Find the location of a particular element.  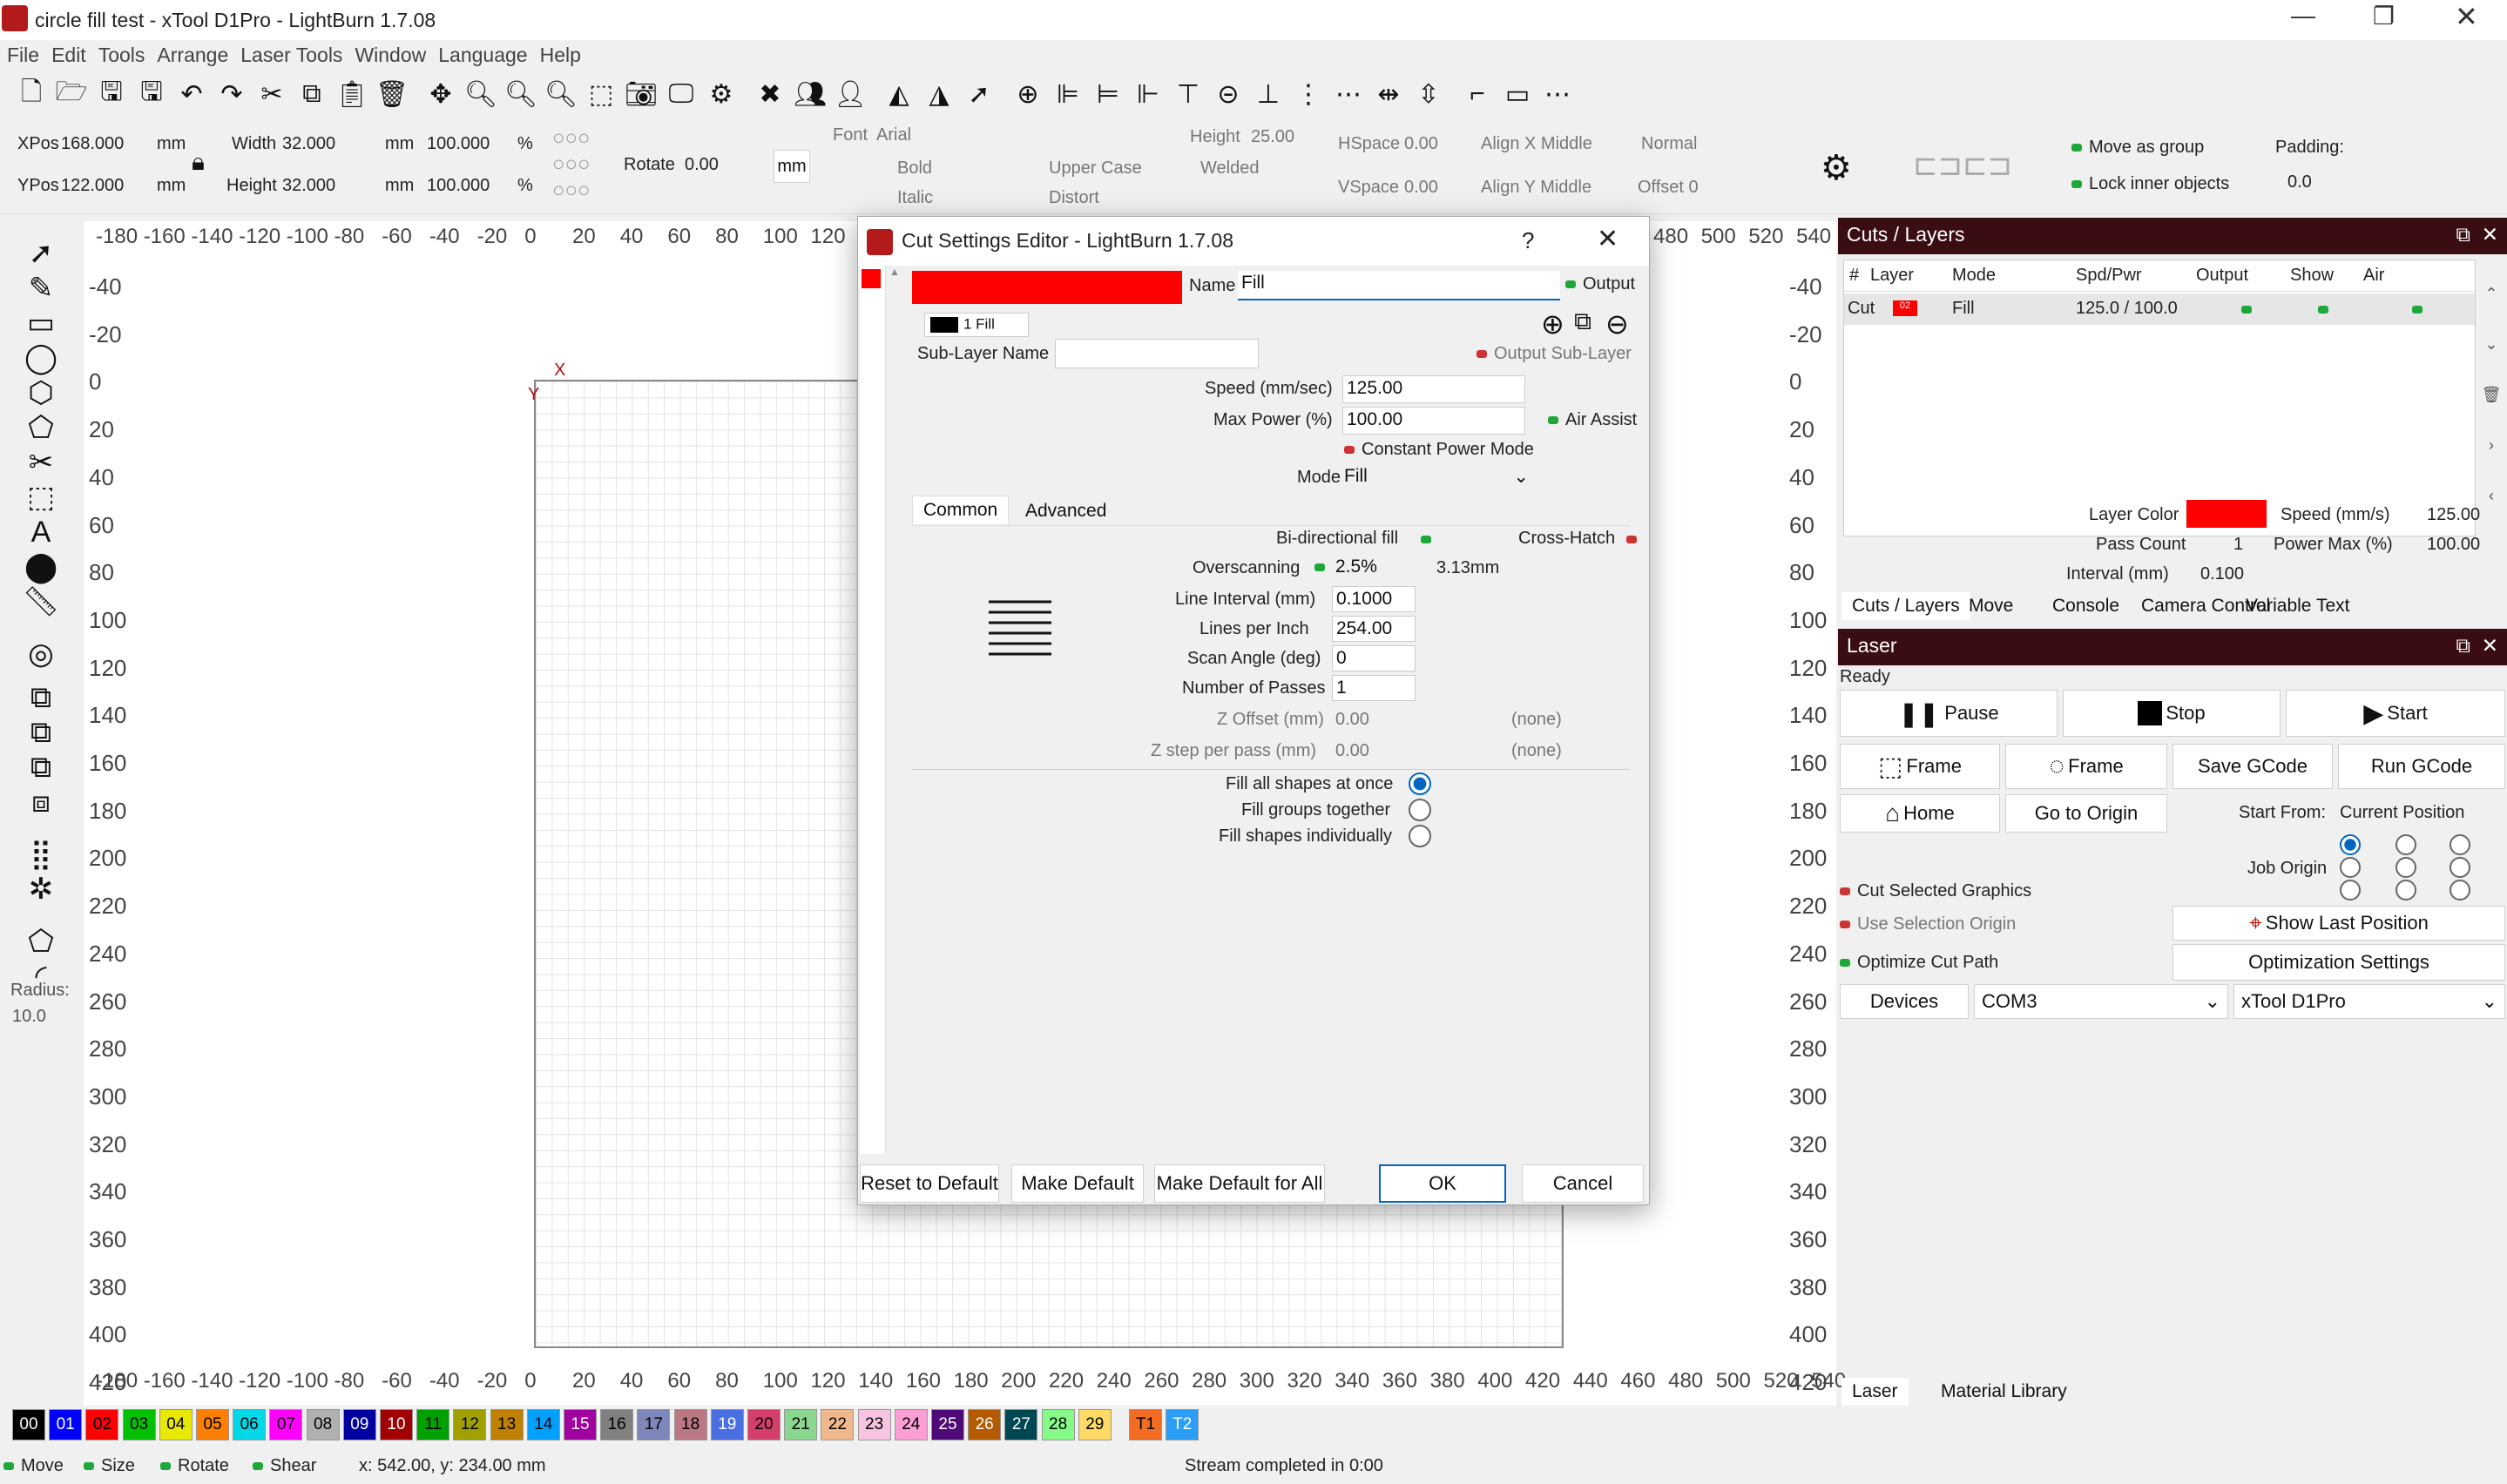

run-gcode-button: Run GCode is located at coordinates (2421, 767).